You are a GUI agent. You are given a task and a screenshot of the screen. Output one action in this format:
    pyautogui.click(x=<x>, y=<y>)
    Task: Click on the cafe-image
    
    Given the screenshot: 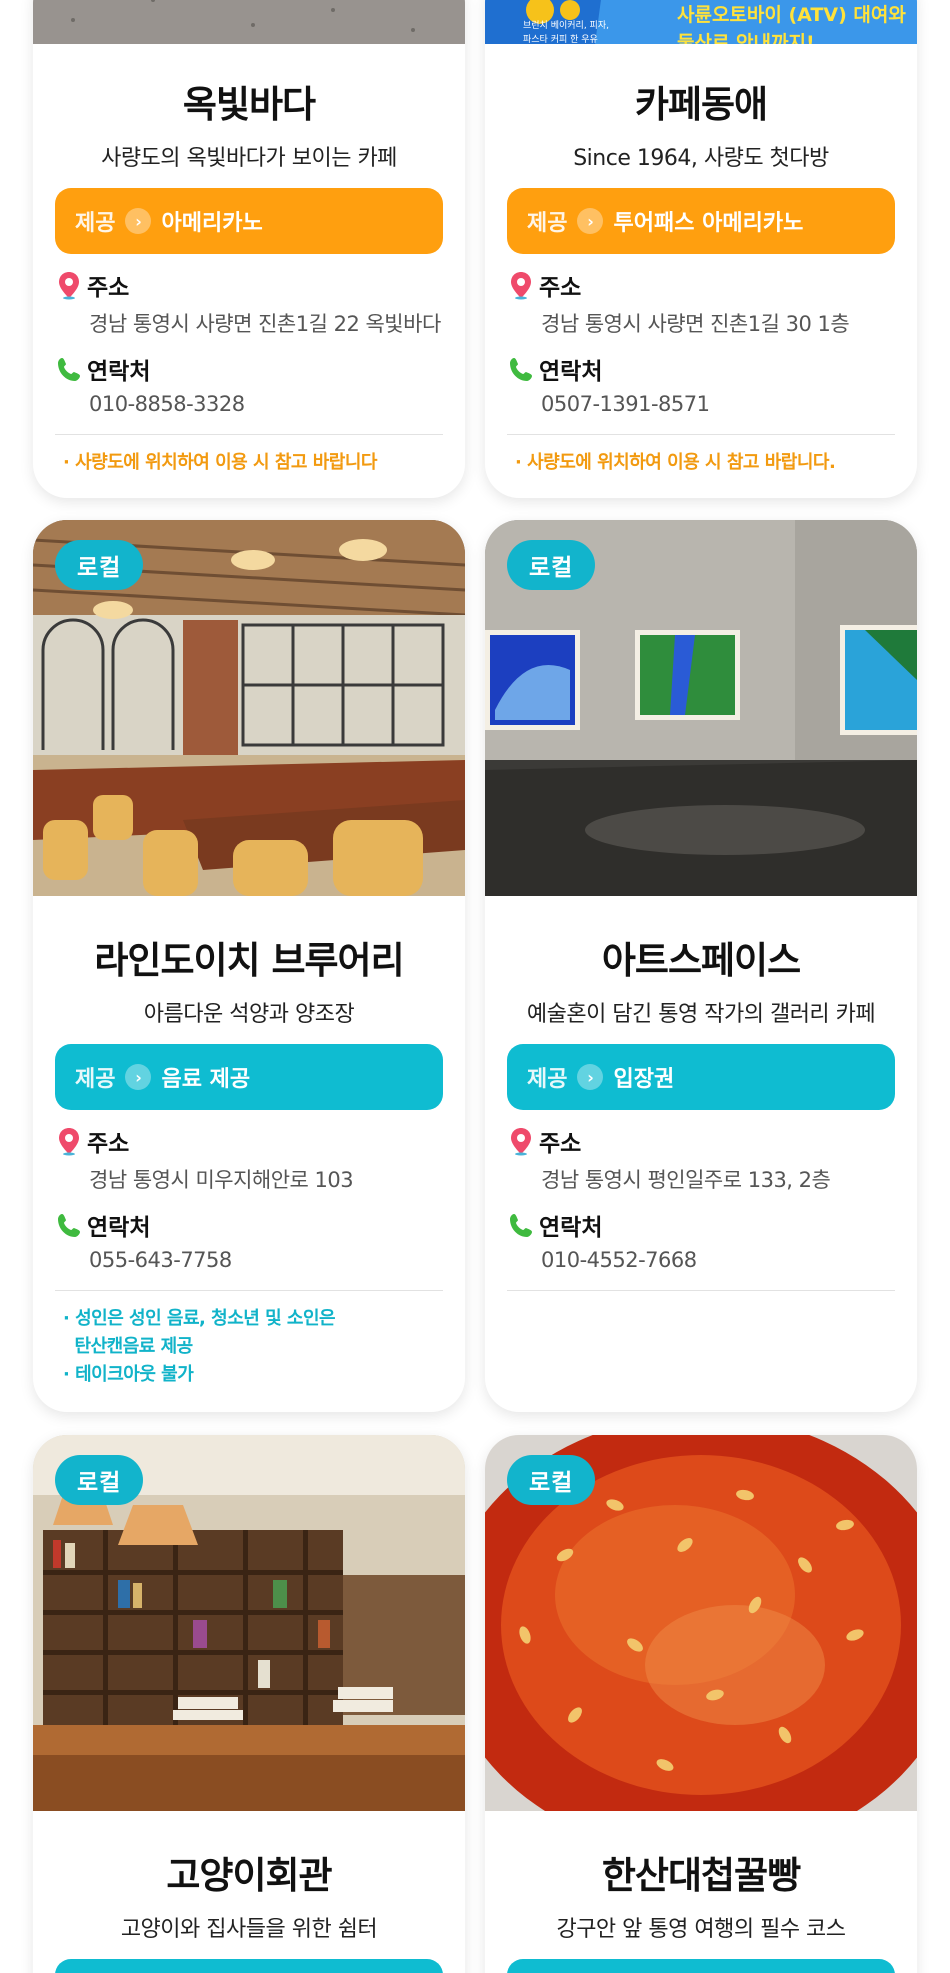 What is the action you would take?
    pyautogui.click(x=249, y=22)
    